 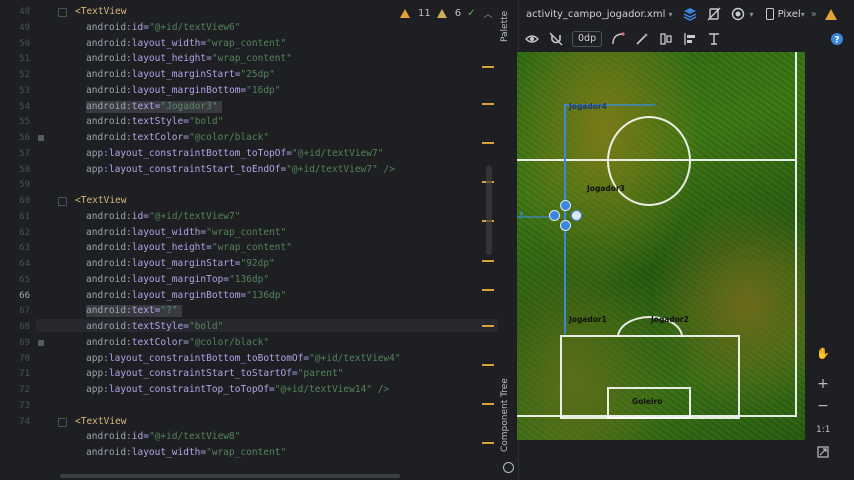 What do you see at coordinates (565, 225) in the screenshot?
I see `constraint-handle-bottom` at bounding box center [565, 225].